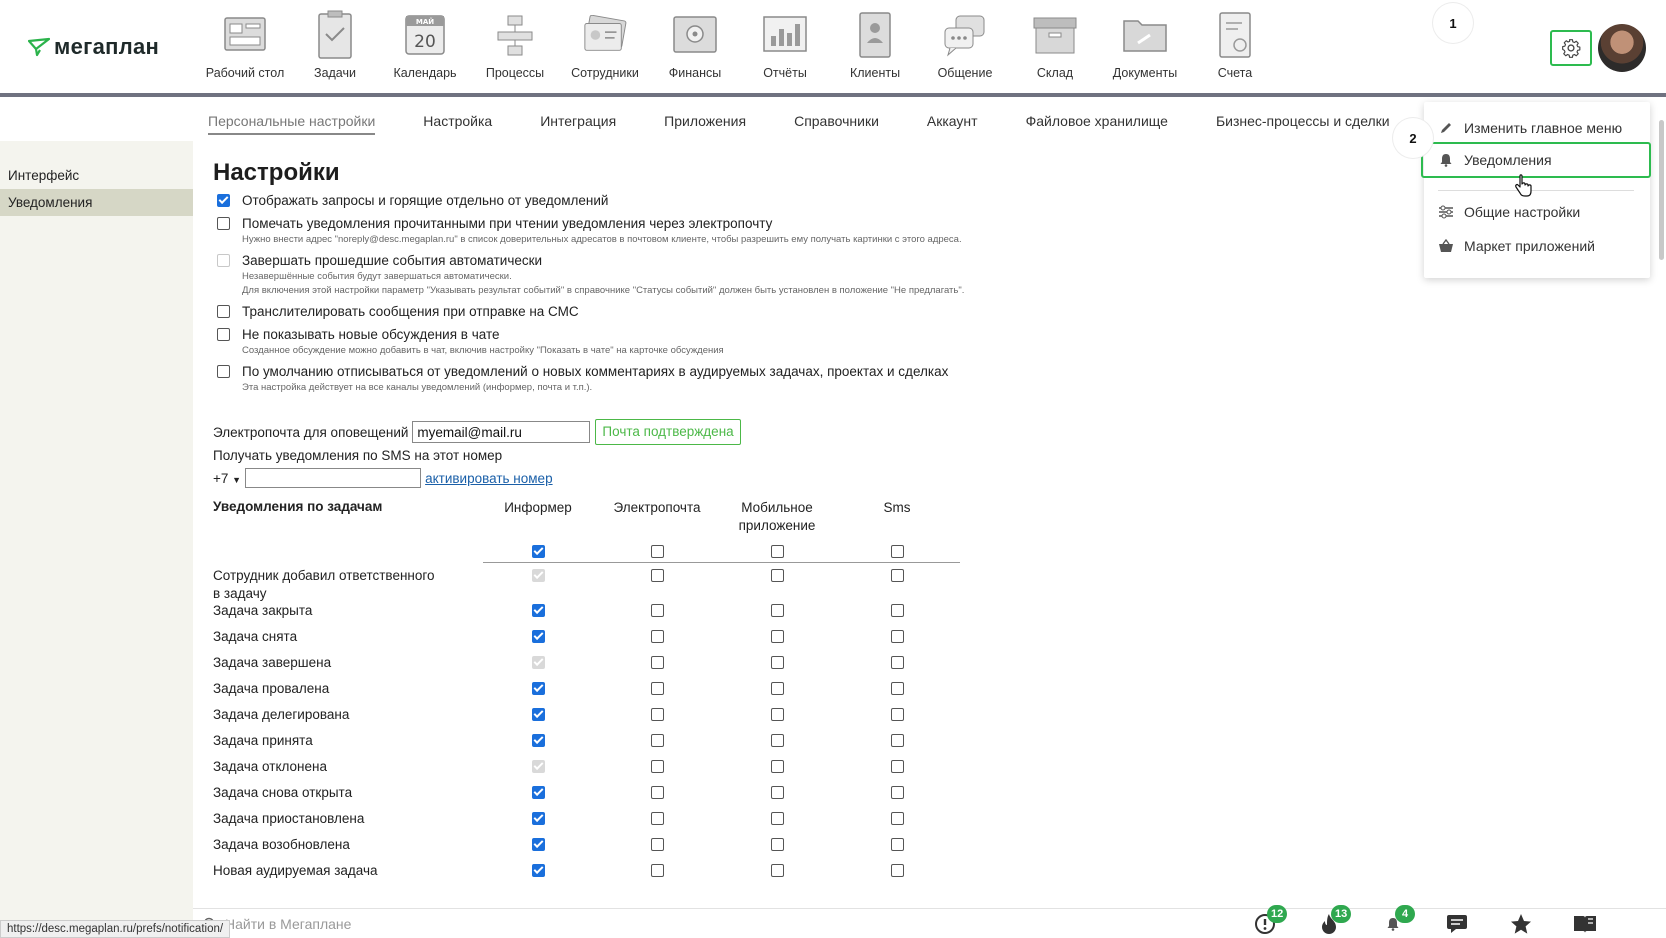 This screenshot has height=938, width=1666. Describe the element at coordinates (695, 73) in the screenshot. I see `module-label: Финансы` at that location.